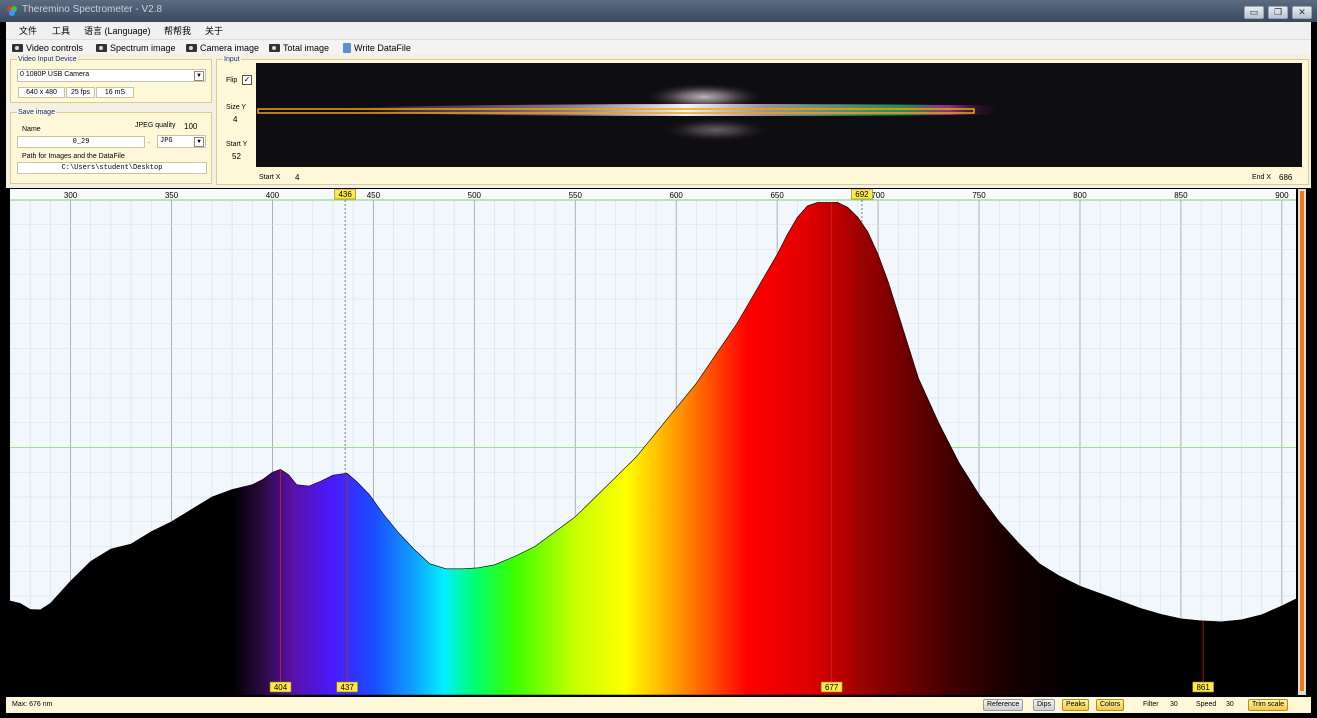 The width and height of the screenshot is (1317, 718). I want to click on scrollbar-thumb, so click(1302, 441).